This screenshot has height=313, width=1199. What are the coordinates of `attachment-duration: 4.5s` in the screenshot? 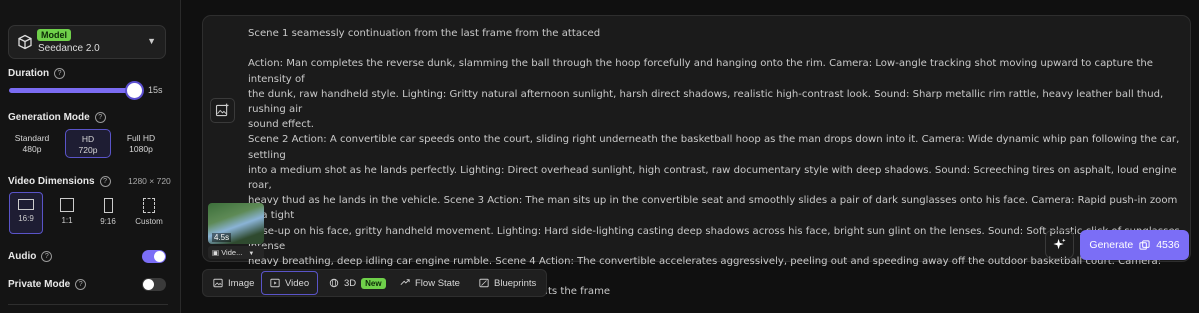 It's located at (222, 237).